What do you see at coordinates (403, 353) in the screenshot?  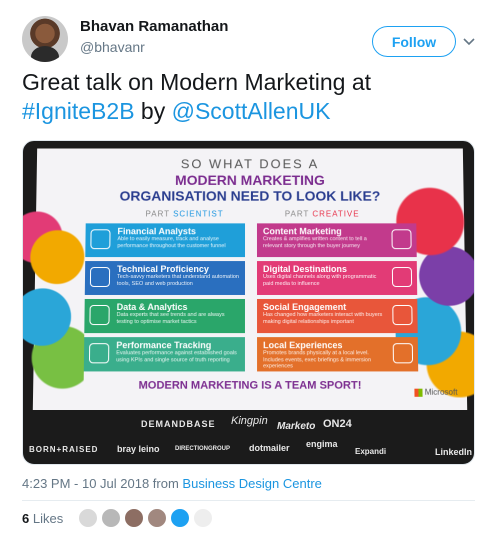 I see `location-icon` at bounding box center [403, 353].